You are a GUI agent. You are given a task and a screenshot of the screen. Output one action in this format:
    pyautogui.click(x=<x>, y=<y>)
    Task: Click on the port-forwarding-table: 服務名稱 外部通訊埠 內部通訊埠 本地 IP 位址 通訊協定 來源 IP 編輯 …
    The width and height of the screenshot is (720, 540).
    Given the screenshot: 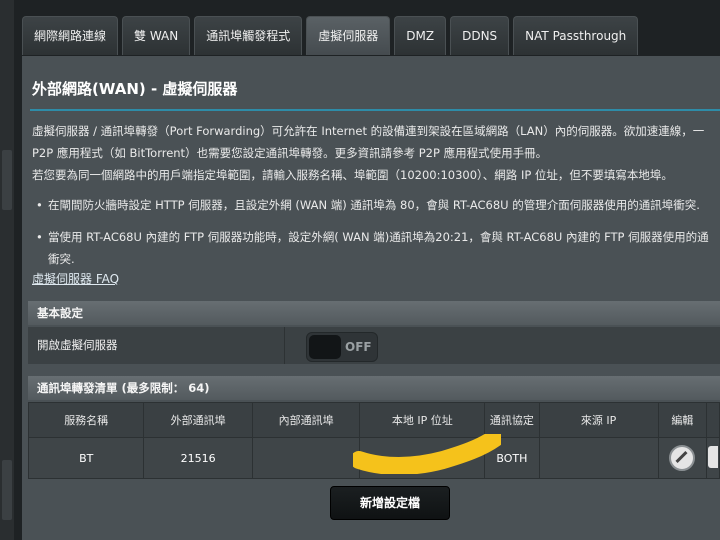 What is the action you would take?
    pyautogui.click(x=373, y=440)
    